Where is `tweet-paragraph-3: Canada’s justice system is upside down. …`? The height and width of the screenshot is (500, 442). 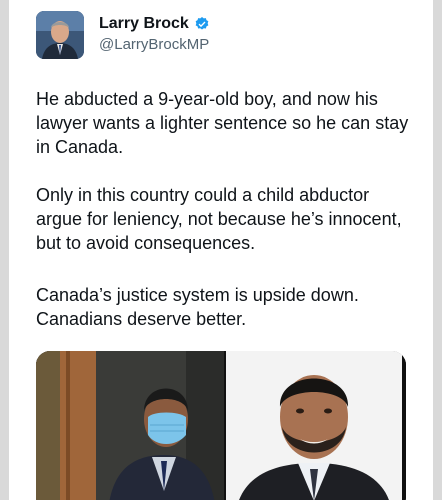 tweet-paragraph-3: Canada’s justice system is upside down. … is located at coordinates (197, 307).